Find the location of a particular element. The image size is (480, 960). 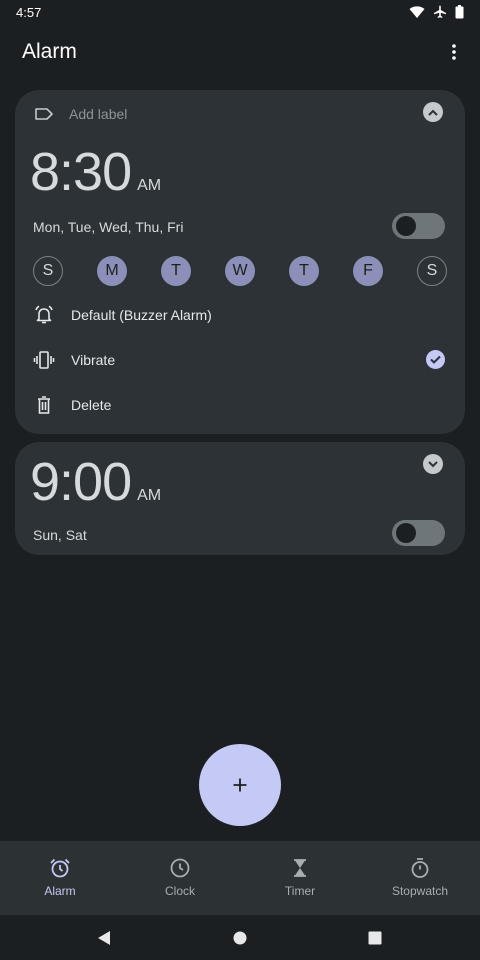

home-icon is located at coordinates (240, 938).